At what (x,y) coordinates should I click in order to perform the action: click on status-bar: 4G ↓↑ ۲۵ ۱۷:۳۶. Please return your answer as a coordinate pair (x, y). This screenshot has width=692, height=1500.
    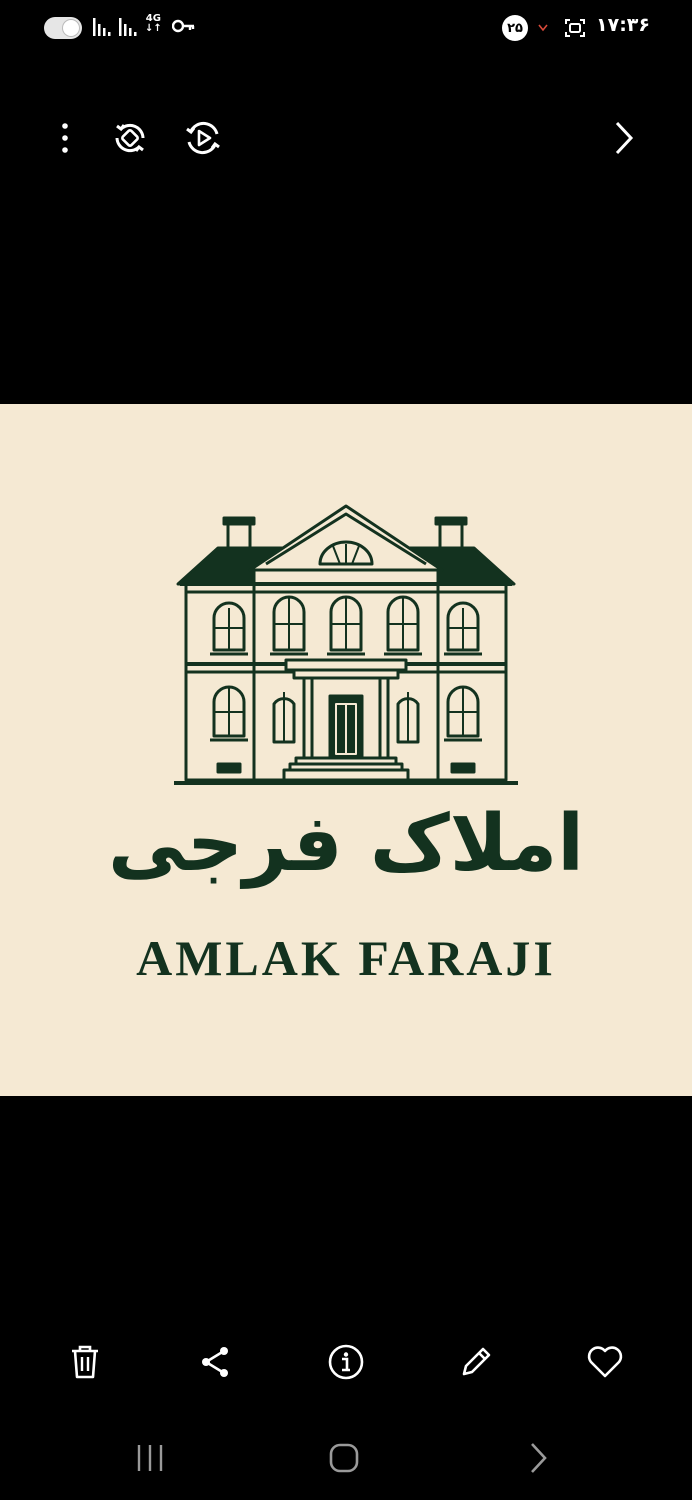
    Looking at the image, I should click on (346, 28).